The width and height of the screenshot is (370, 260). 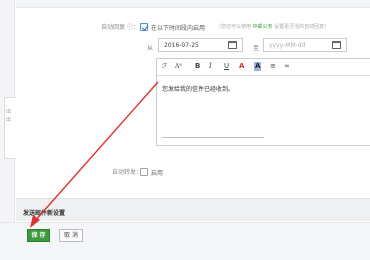 What do you see at coordinates (300, 27) in the screenshot?
I see `hint-suffix: 设置更灵活的自动回复)` at bounding box center [300, 27].